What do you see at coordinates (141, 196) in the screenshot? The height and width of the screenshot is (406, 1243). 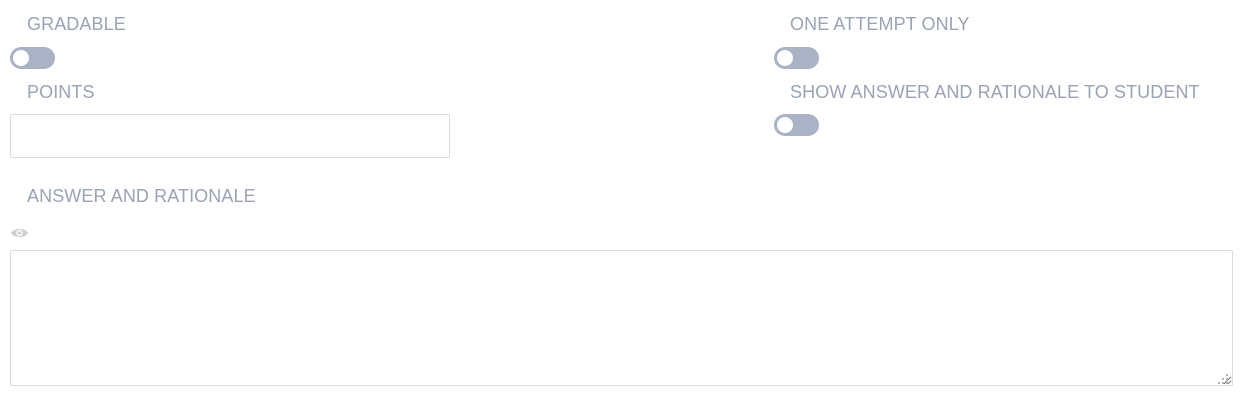 I see `answer-rationale-label: ANSWER AND RATIONALE` at bounding box center [141, 196].